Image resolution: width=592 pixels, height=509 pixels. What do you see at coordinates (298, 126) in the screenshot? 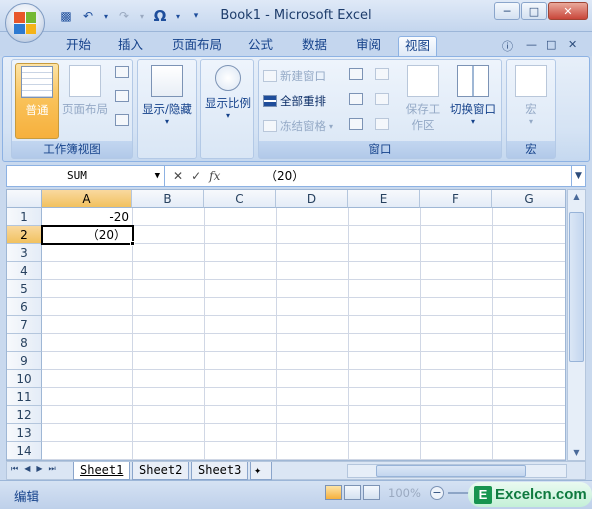
I see `freeze-panes-button: 冻结窗格 ▾` at bounding box center [298, 126].